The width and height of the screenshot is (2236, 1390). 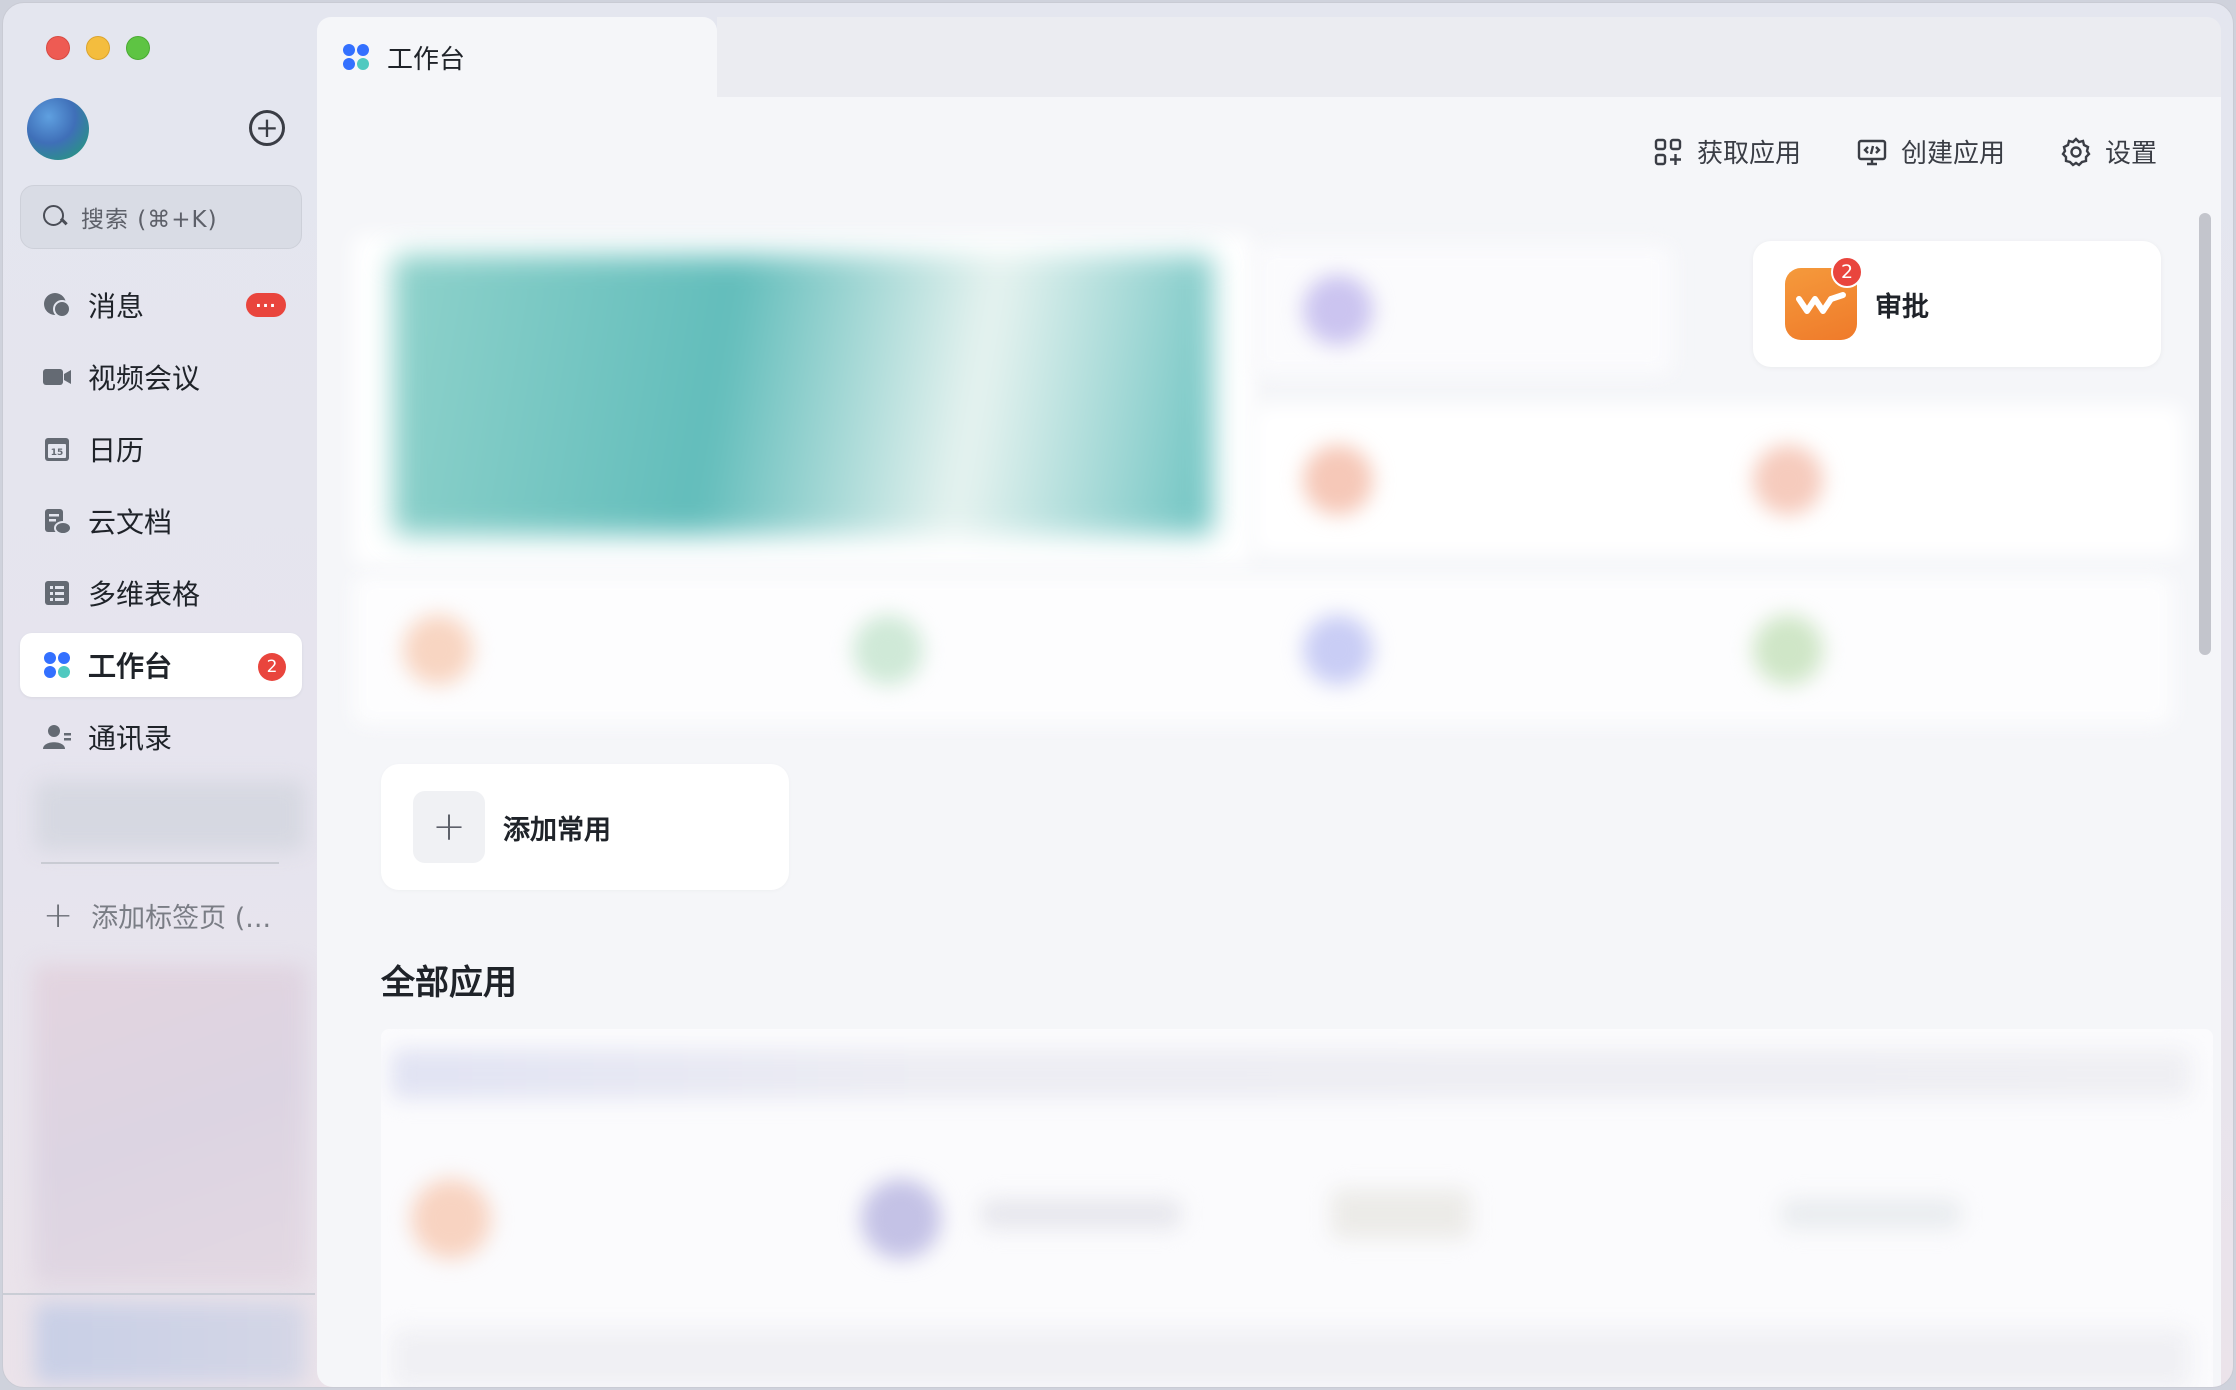 What do you see at coordinates (57, 377) in the screenshot?
I see `video-camera-icon` at bounding box center [57, 377].